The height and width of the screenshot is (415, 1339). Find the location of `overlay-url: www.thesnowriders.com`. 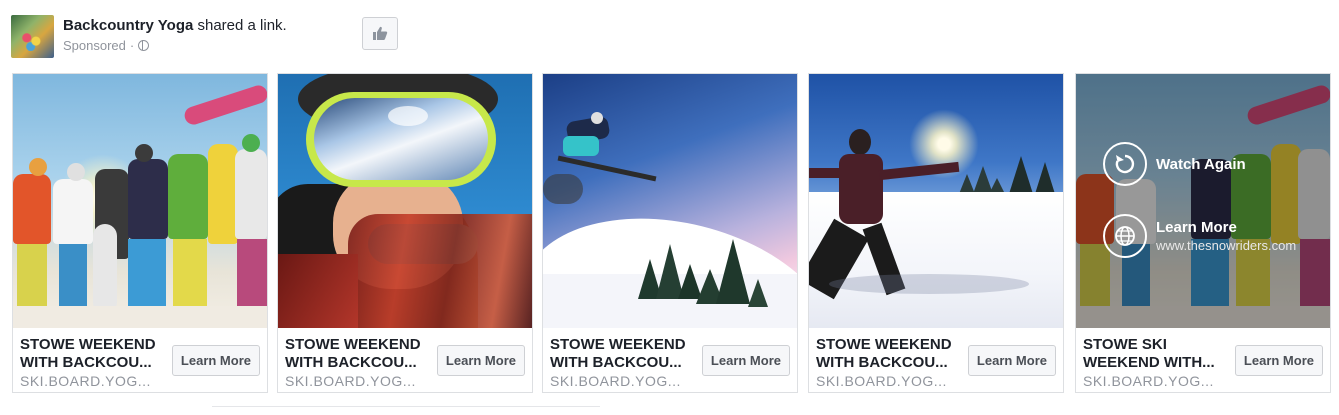

overlay-url: www.thesnowriders.com is located at coordinates (1226, 245).